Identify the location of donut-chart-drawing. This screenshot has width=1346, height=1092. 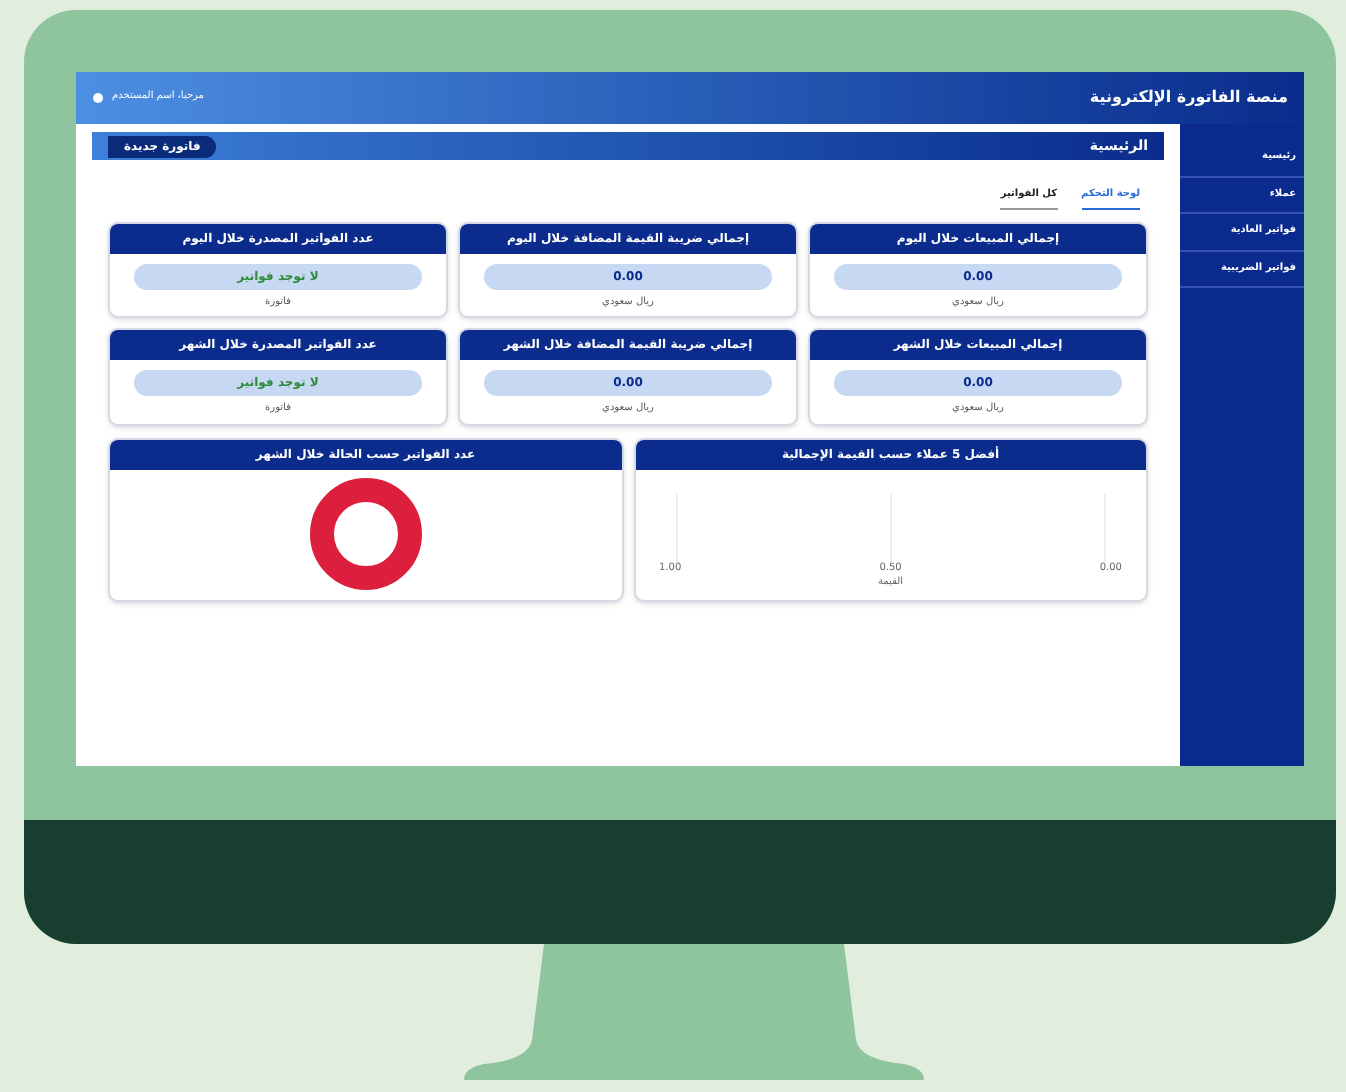
(365, 534).